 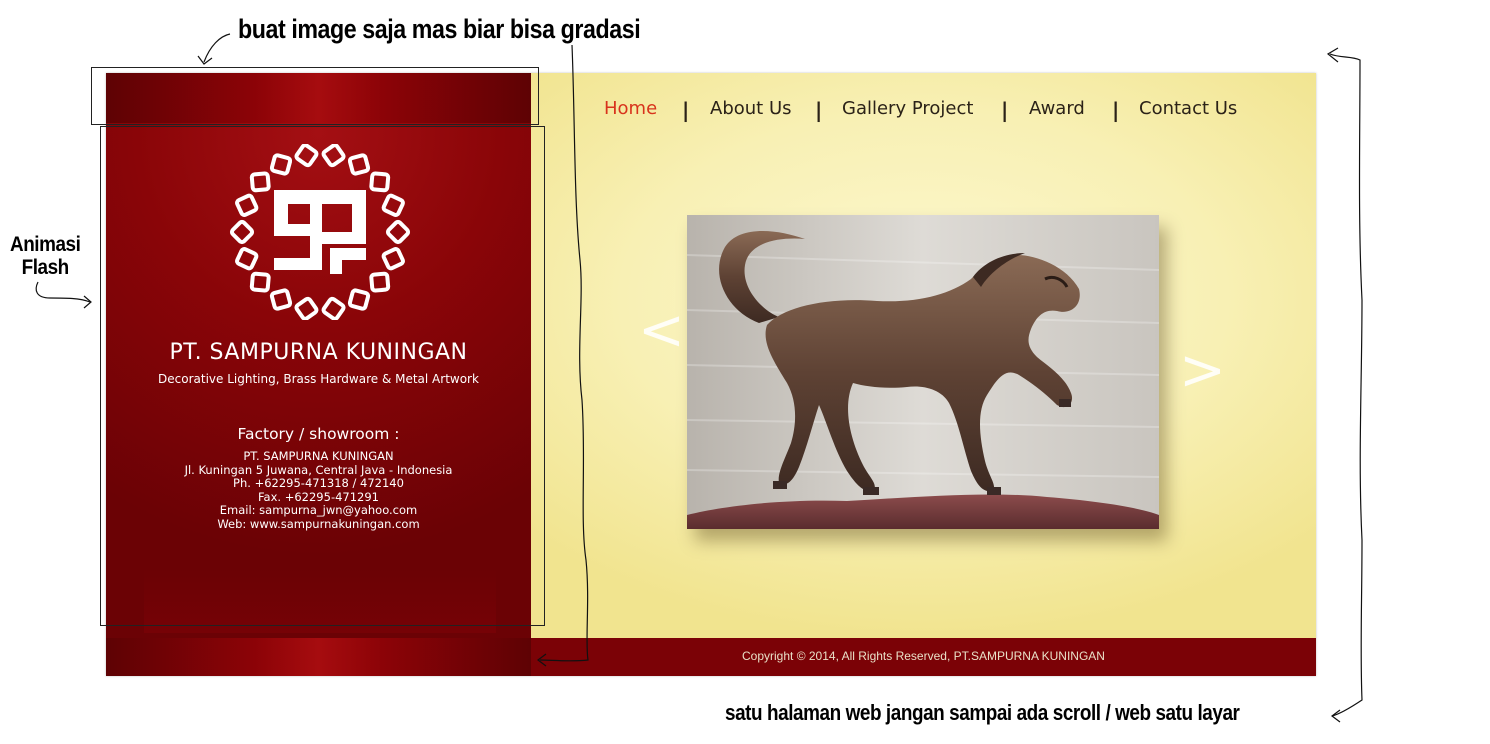 I want to click on horse-sculpture-image, so click(x=923, y=372).